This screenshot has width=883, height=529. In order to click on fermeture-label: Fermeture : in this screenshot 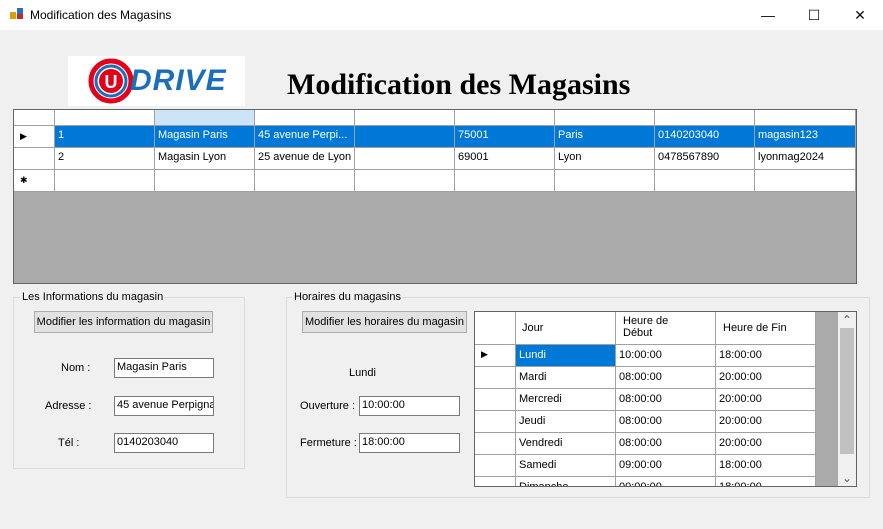, I will do `click(328, 443)`.